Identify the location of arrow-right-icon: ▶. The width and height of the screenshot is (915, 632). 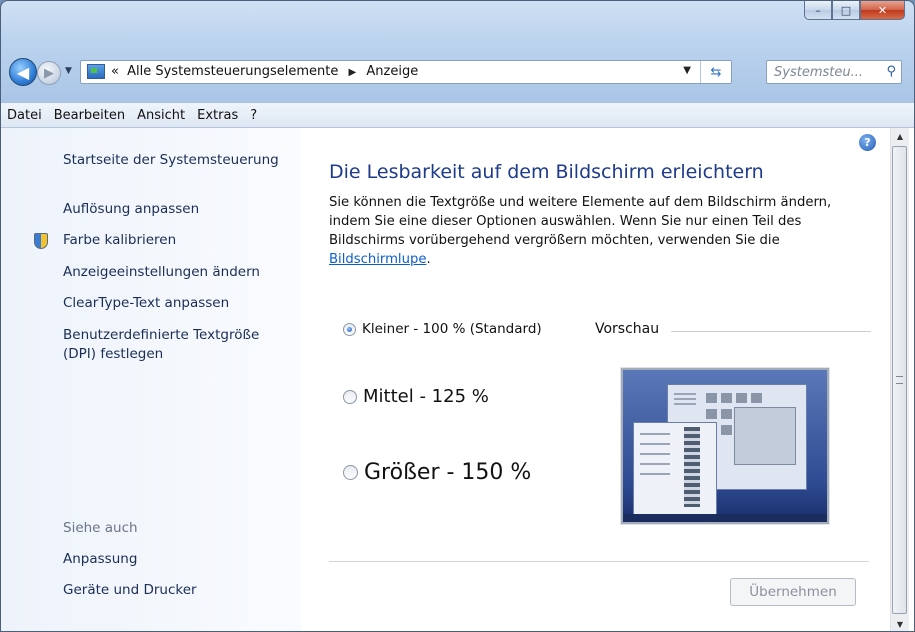
(49, 73).